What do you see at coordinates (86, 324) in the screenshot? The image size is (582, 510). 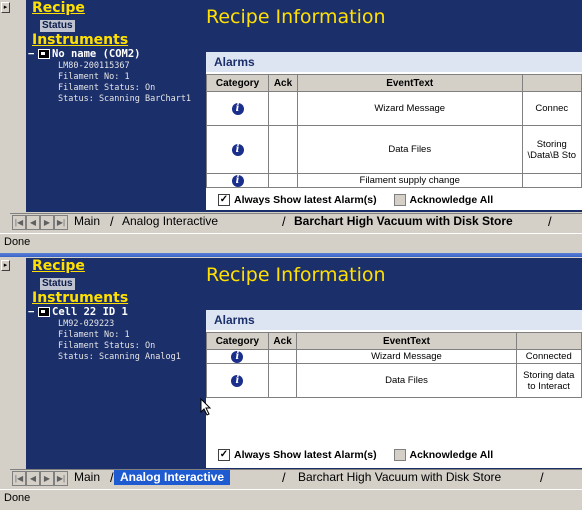 I see `device-serial: LM92-029223` at bounding box center [86, 324].